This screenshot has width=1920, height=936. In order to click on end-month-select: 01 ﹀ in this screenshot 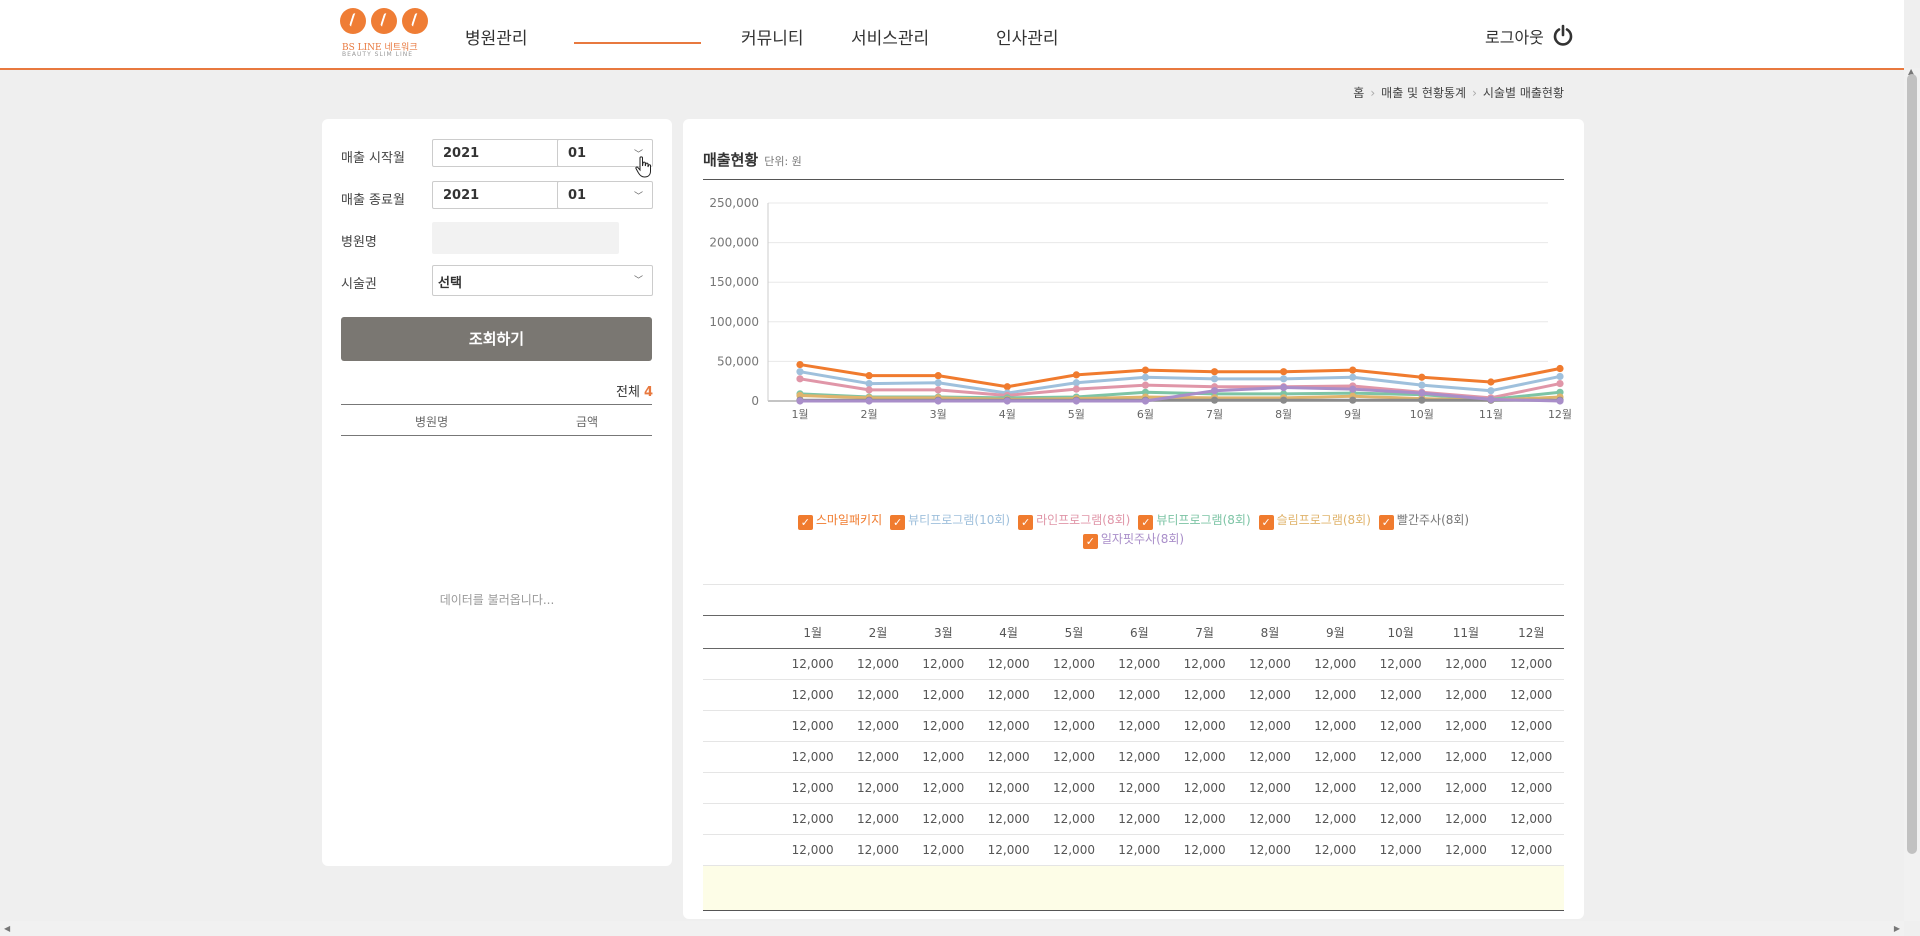, I will do `click(605, 195)`.